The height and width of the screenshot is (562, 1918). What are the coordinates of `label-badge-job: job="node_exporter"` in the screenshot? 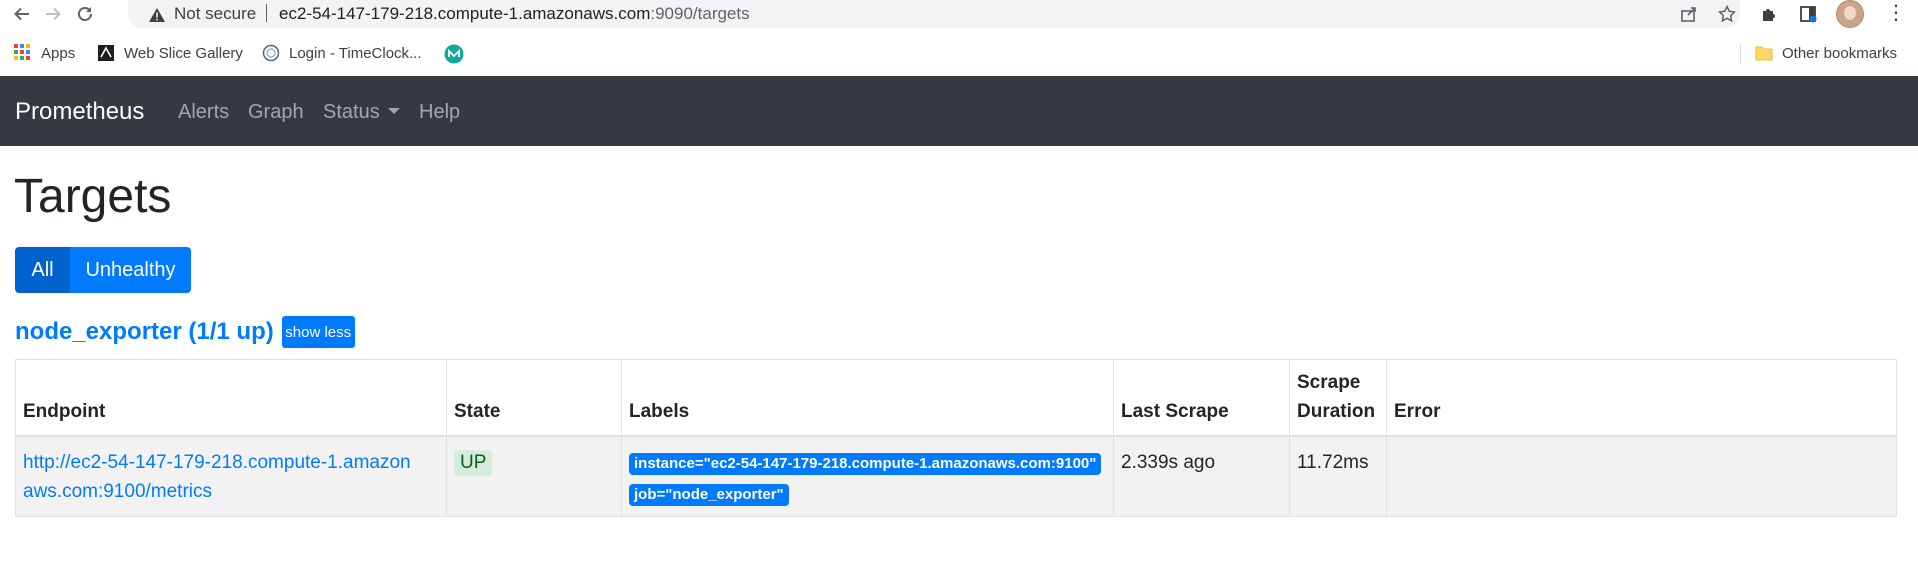 It's located at (709, 495).